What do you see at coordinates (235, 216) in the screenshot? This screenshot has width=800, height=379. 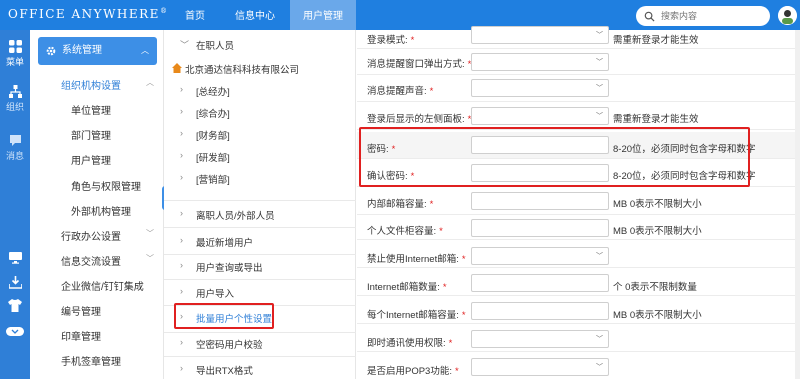 I see `tree-section-label: 离职人员/外部人员` at bounding box center [235, 216].